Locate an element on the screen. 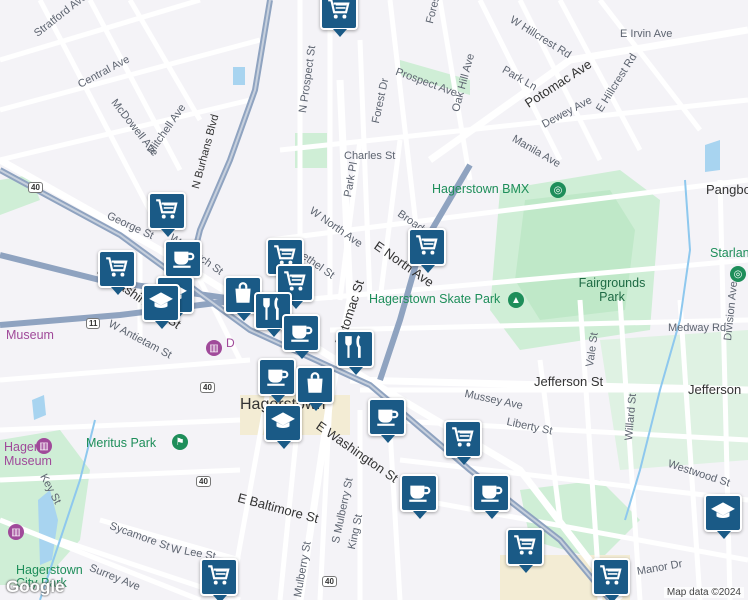  map-pin-restaurant is located at coordinates (355, 352).